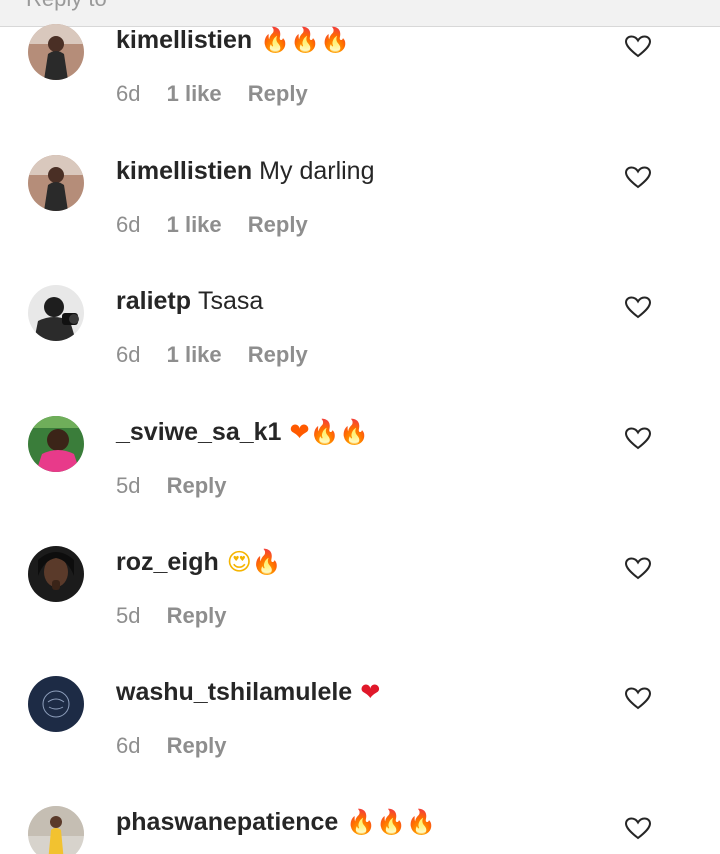 The height and width of the screenshot is (854, 720). What do you see at coordinates (254, 562) in the screenshot?
I see `comment-emoji: 😍🔥` at bounding box center [254, 562].